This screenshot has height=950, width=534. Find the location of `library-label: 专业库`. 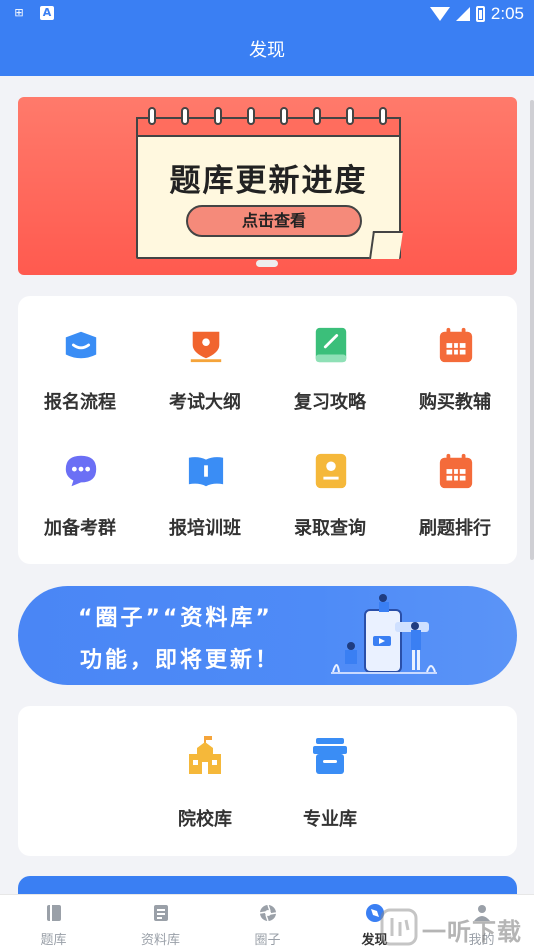

library-label: 专业库 is located at coordinates (330, 819).